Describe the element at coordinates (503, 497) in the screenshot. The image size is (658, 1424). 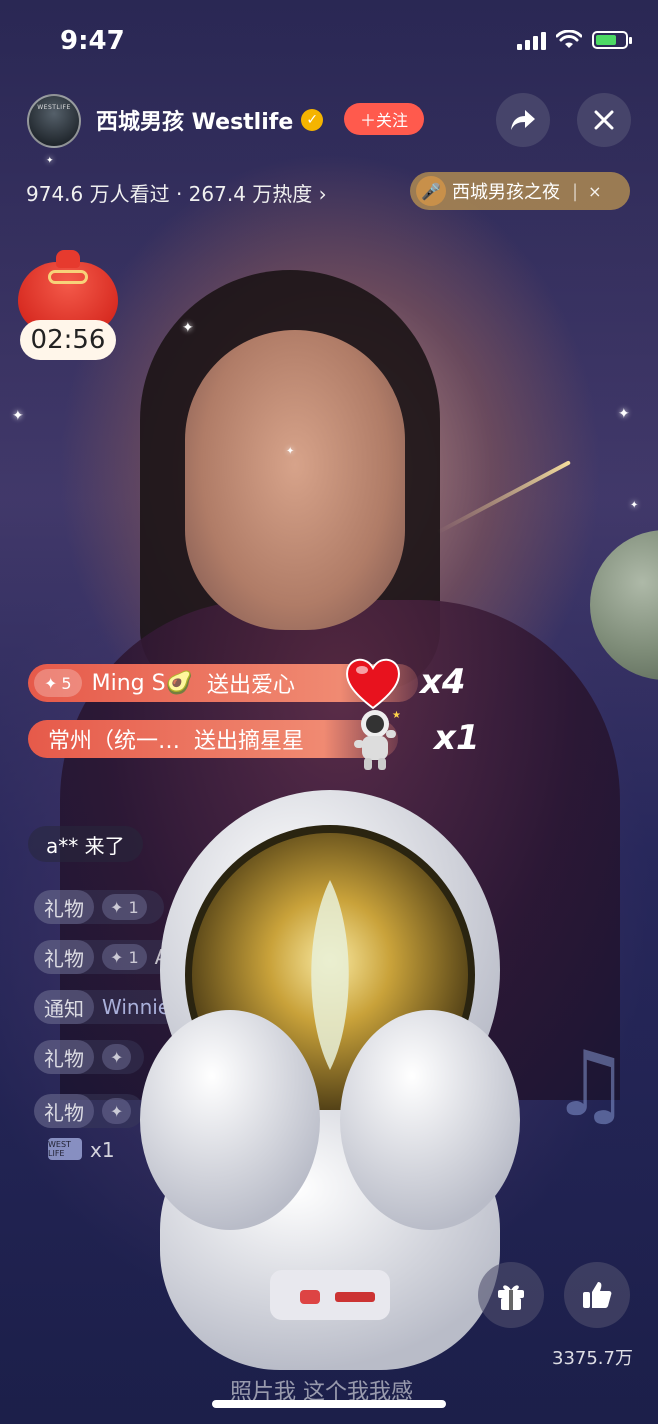
I see `meteor-effect` at that location.